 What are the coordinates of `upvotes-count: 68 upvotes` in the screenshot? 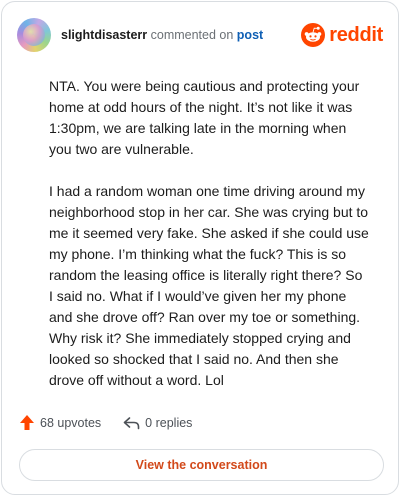 It's located at (71, 422).